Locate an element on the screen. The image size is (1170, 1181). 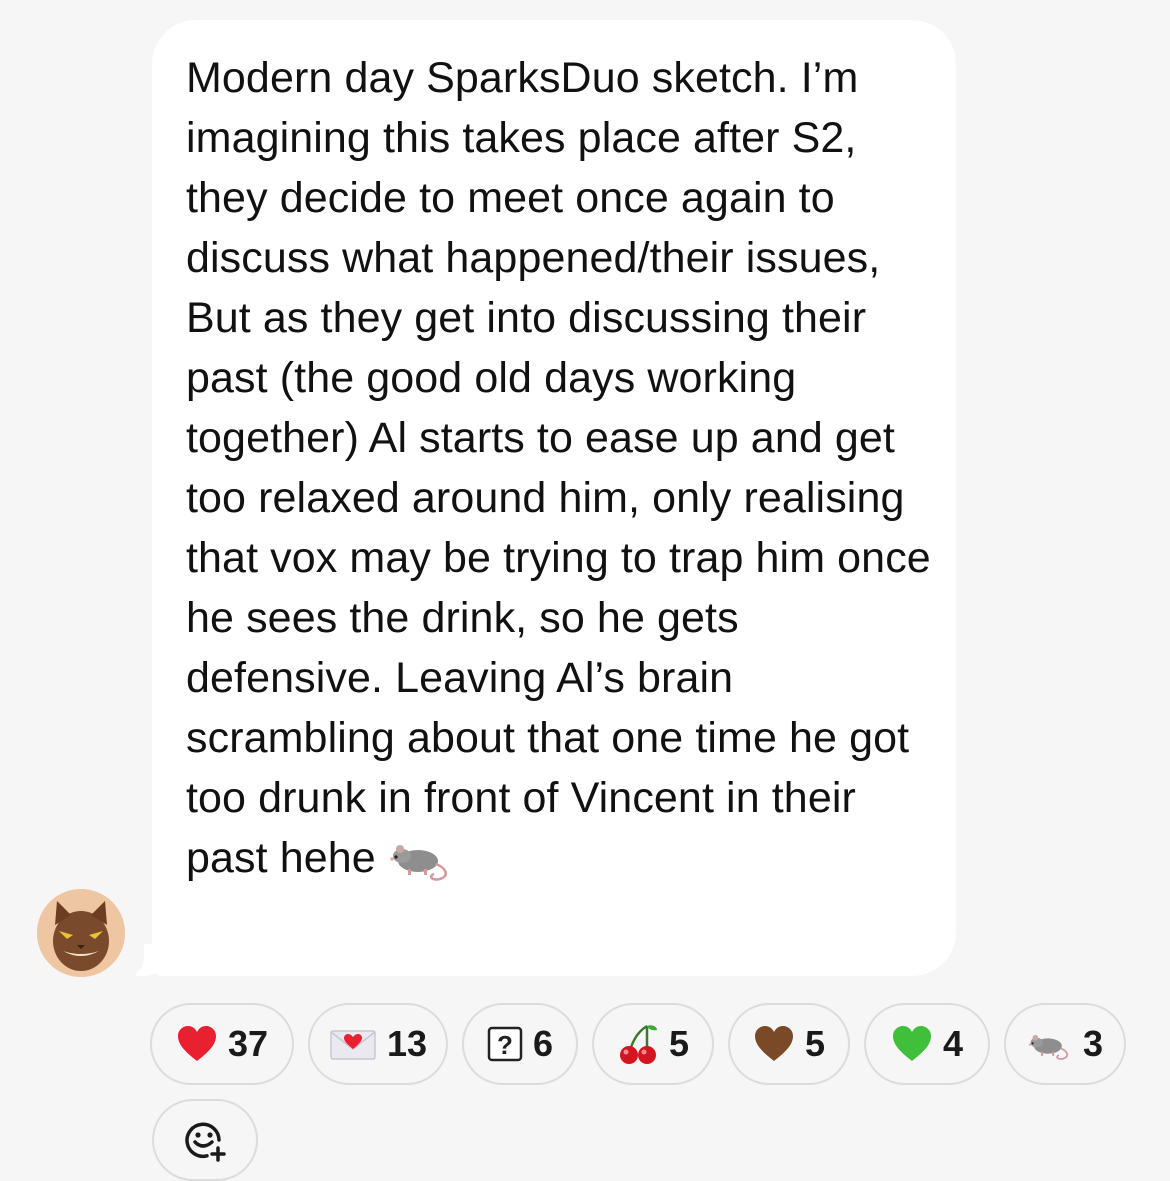
reaction-green-heart: 4 is located at coordinates (927, 1044).